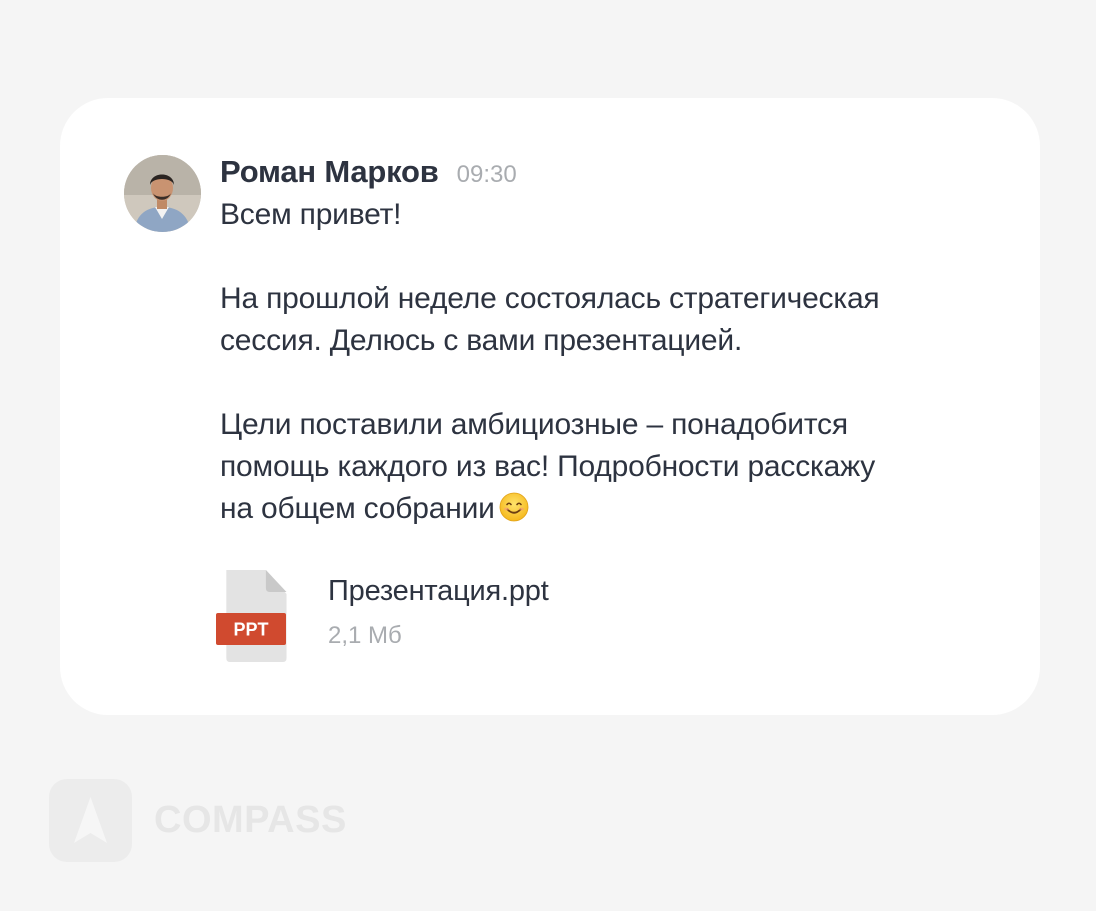 The width and height of the screenshot is (1096, 911). What do you see at coordinates (251, 616) in the screenshot?
I see `ppt-file-icon: PPT` at bounding box center [251, 616].